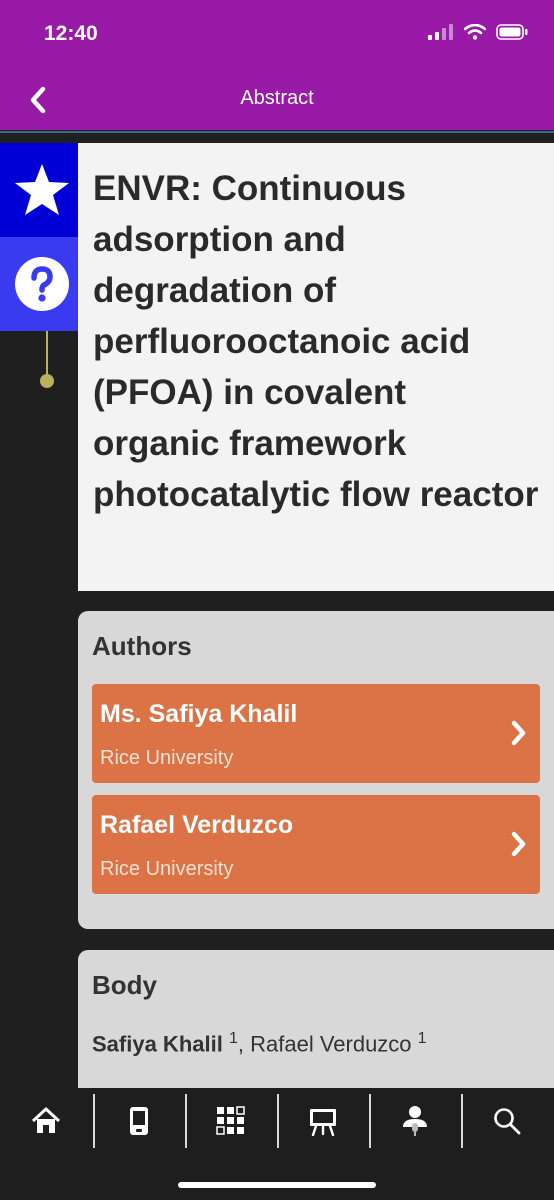 This screenshot has width=554, height=1200. I want to click on star-icon, so click(41, 189).